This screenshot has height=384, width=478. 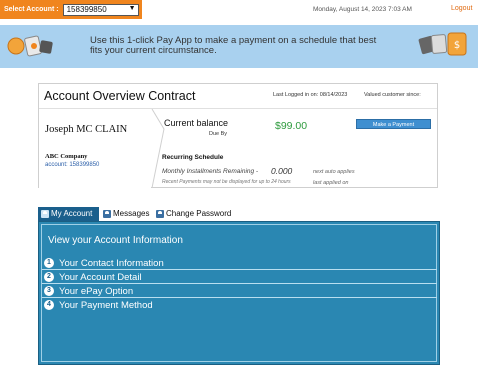 I want to click on tab-label: Change Password, so click(x=199, y=213).